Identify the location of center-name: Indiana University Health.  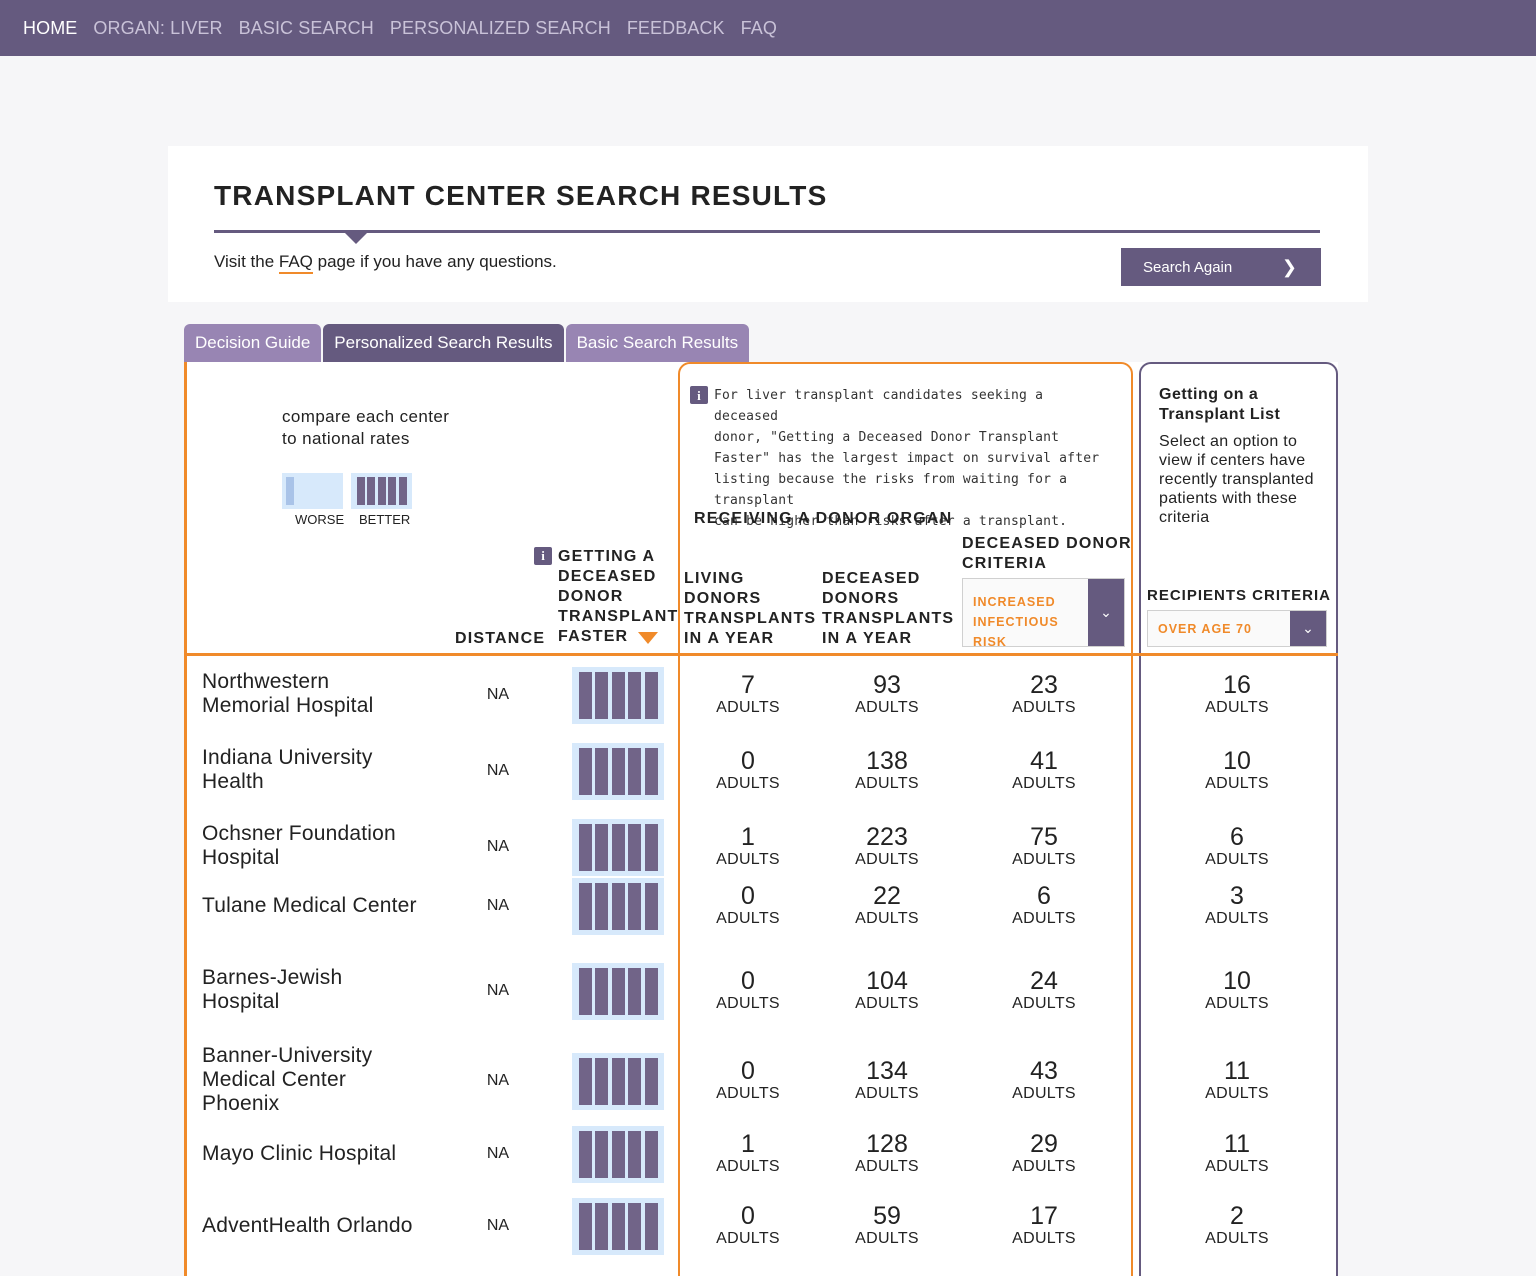
(294, 770).